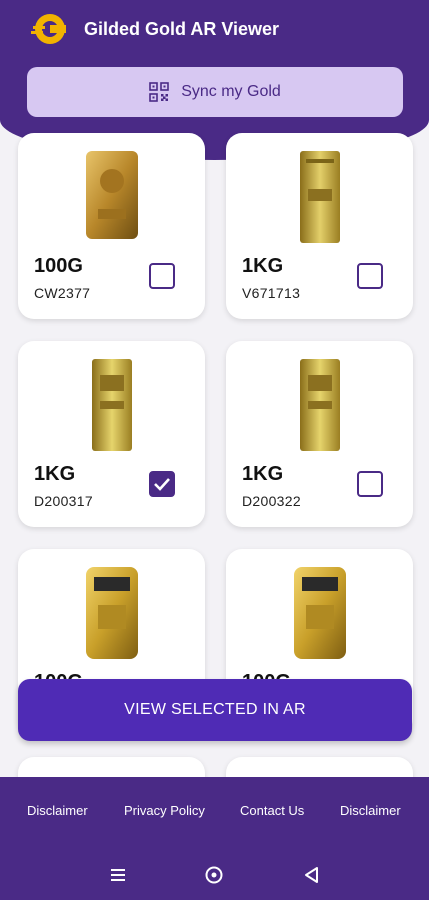 The width and height of the screenshot is (429, 900). I want to click on footer-link-contact-us: Contact Us, so click(272, 810).